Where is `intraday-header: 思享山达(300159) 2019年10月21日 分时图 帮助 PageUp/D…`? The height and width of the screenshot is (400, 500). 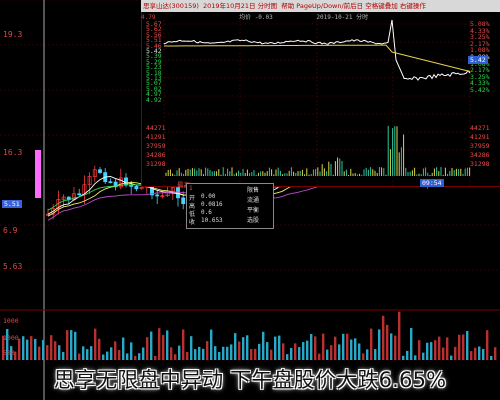
intraday-header: 思享山达(300159) 2019年10月21日 分时图 帮助 PageUp/D… is located at coordinates (320, 6).